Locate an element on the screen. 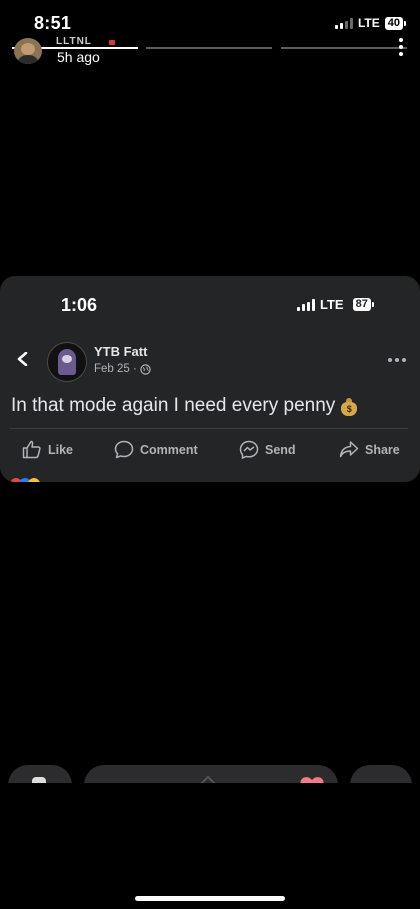 The height and width of the screenshot is (909, 420). post-date: Feb 25 · is located at coordinates (115, 369).